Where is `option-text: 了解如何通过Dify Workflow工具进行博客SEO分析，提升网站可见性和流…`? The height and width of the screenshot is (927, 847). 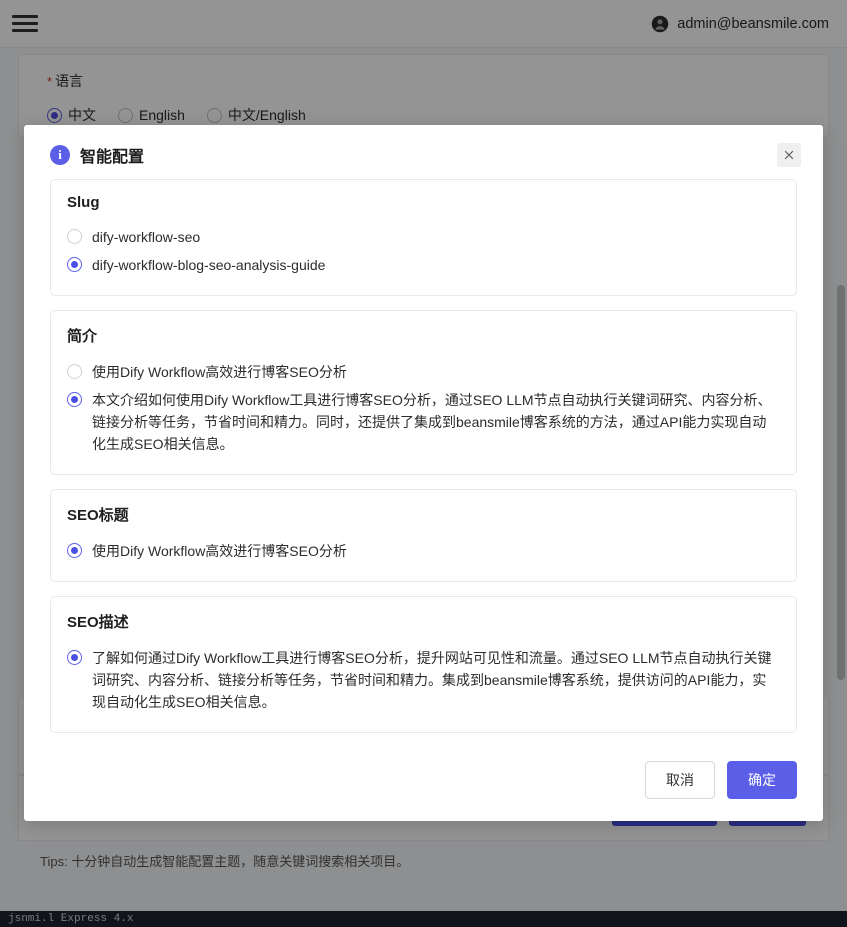
option-text: 了解如何通过Dify Workflow工具进行博客SEO分析，提升网站可见性和流… is located at coordinates (432, 680).